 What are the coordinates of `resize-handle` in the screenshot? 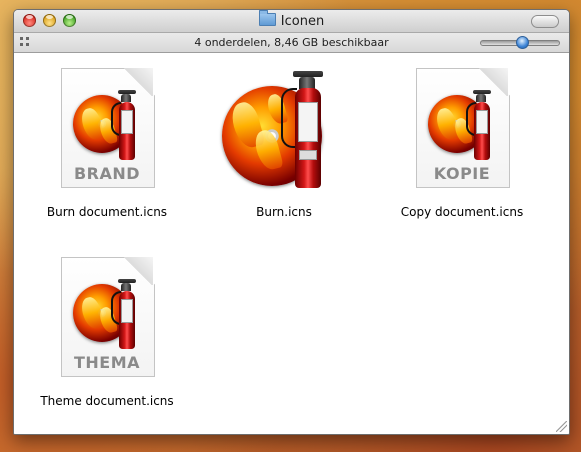 It's located at (561, 426).